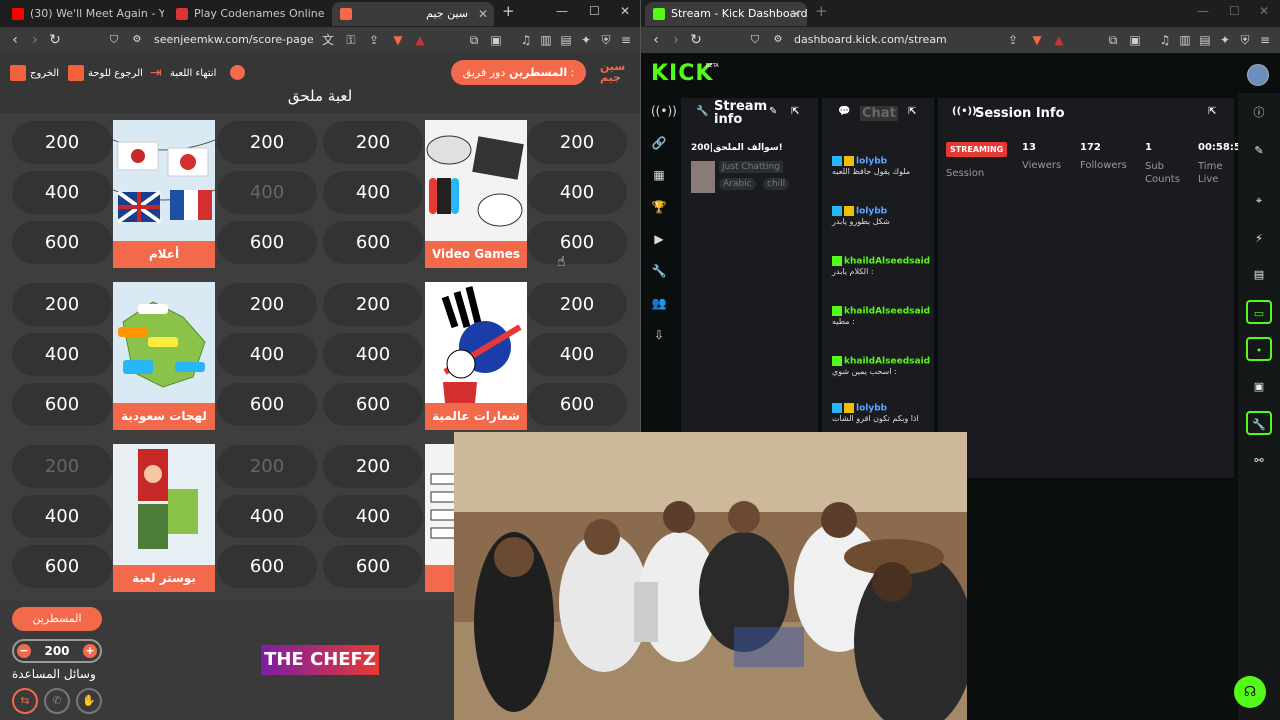  Describe the element at coordinates (62, 242) in the screenshot. I see `tile-flags-left-600: 600` at that location.